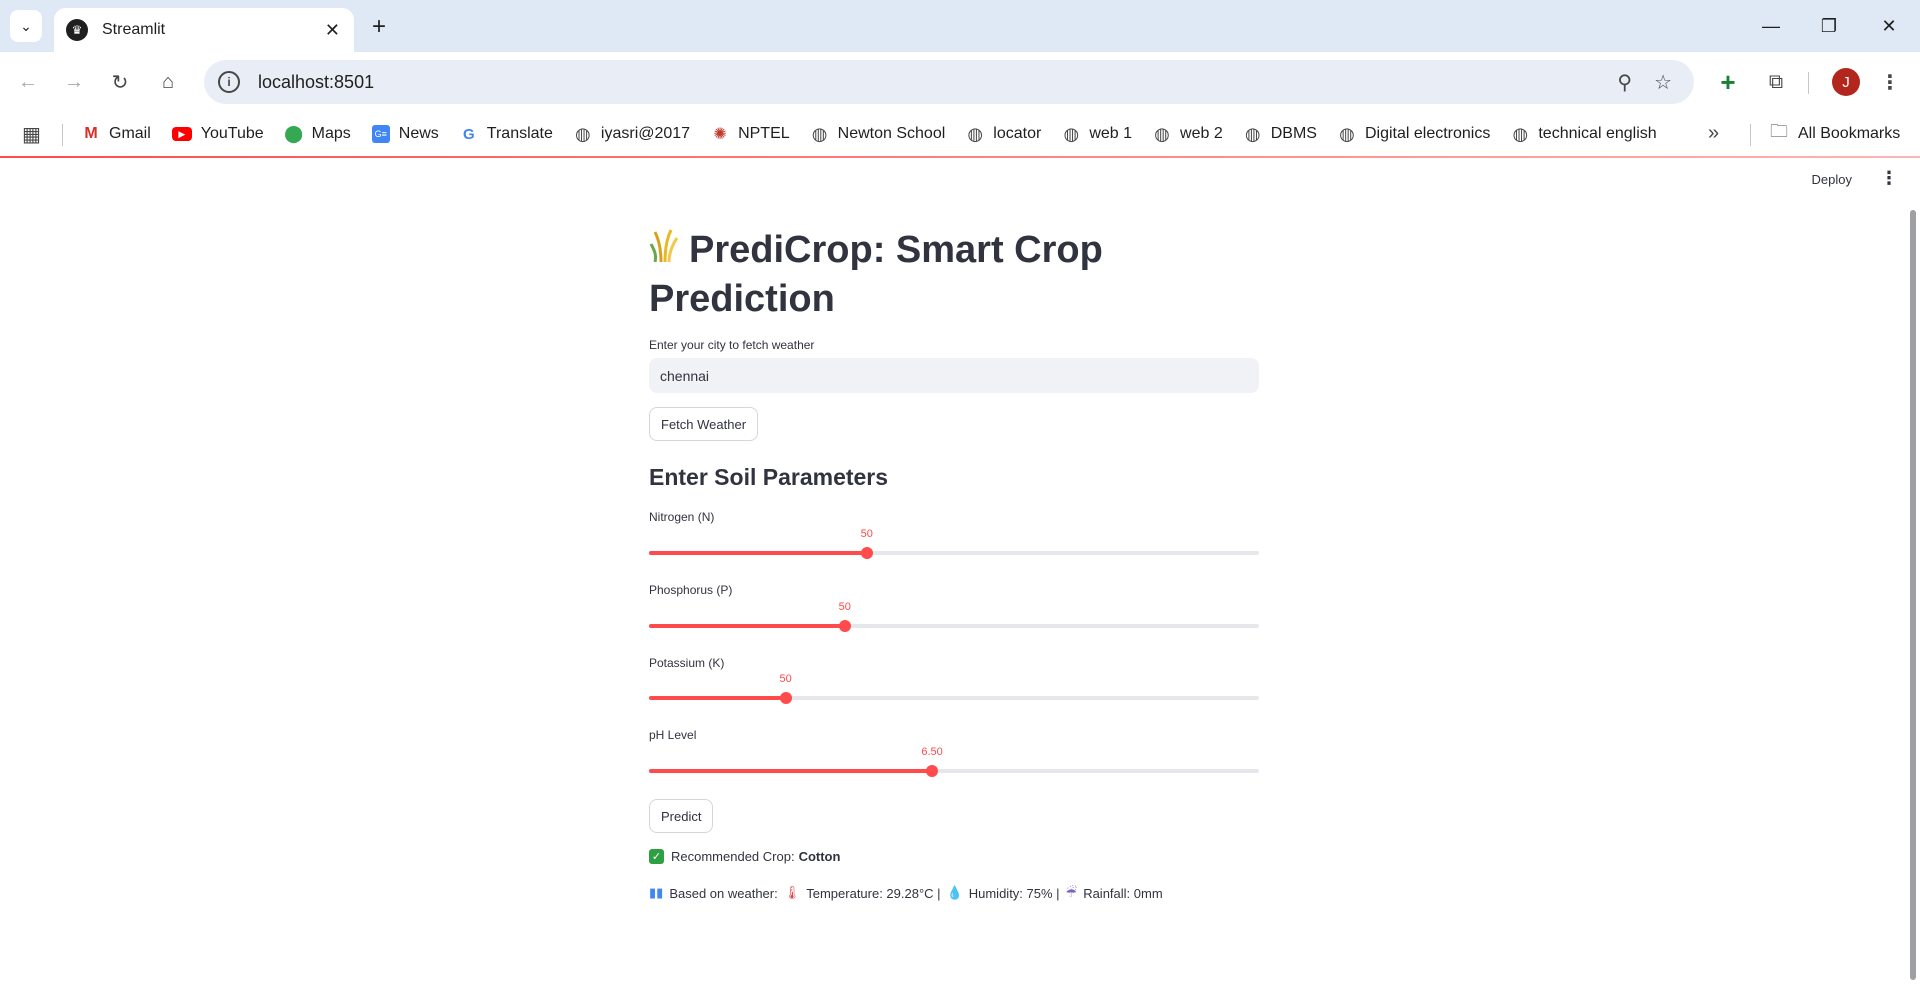 The image size is (1920, 1004). Describe the element at coordinates (1808, 83) in the screenshot. I see `toolbar-divider` at that location.